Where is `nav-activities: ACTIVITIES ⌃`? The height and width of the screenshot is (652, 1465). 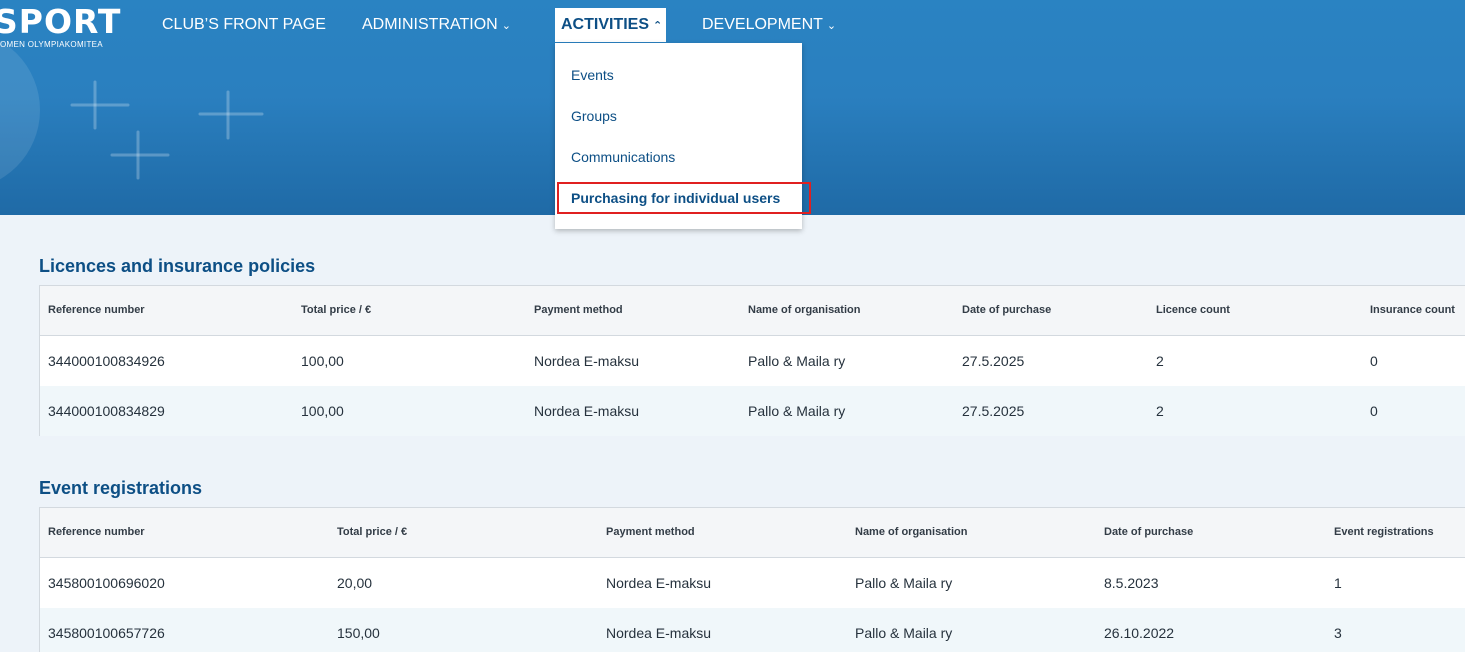 nav-activities: ACTIVITIES ⌃ is located at coordinates (610, 25).